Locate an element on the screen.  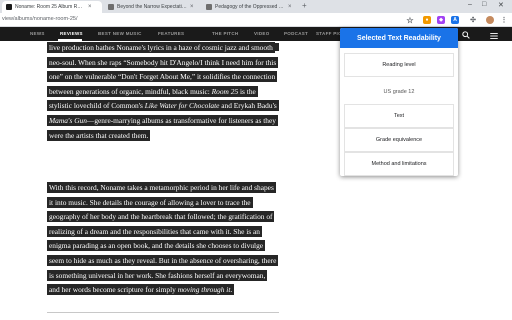
extension-orange-icon: ● is located at coordinates (427, 20).